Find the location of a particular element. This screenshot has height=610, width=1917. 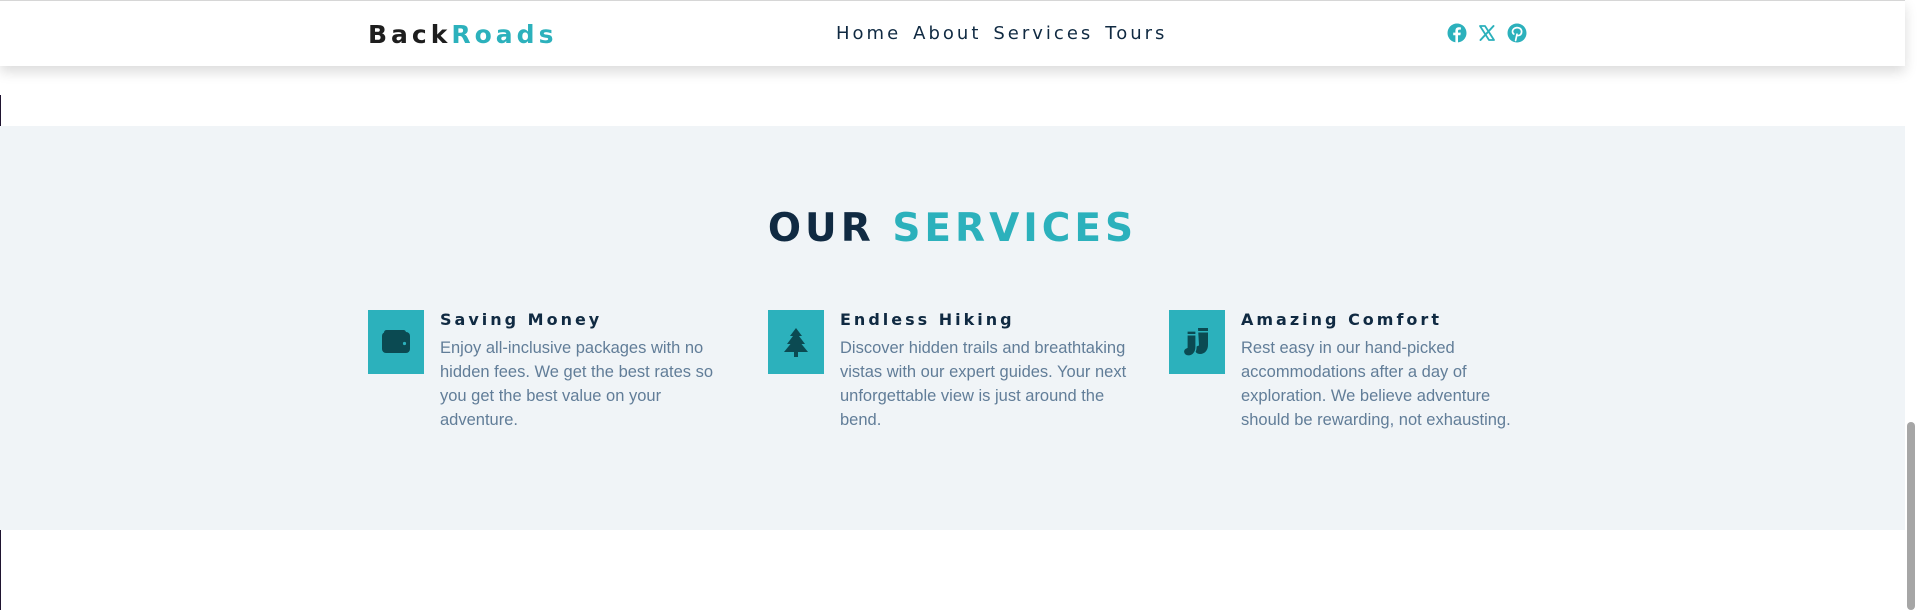

pinterest-icon is located at coordinates (1517, 33).